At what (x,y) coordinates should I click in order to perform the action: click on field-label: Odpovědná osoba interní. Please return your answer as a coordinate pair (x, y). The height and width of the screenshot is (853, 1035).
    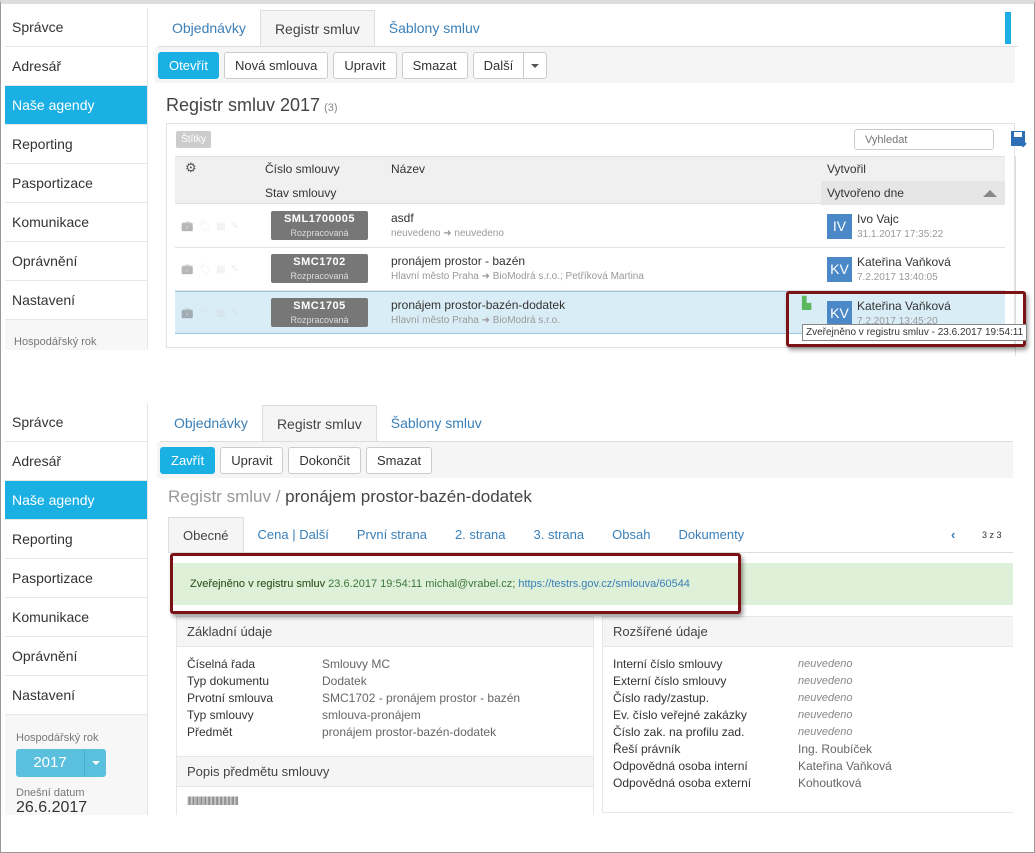
    Looking at the image, I should click on (680, 766).